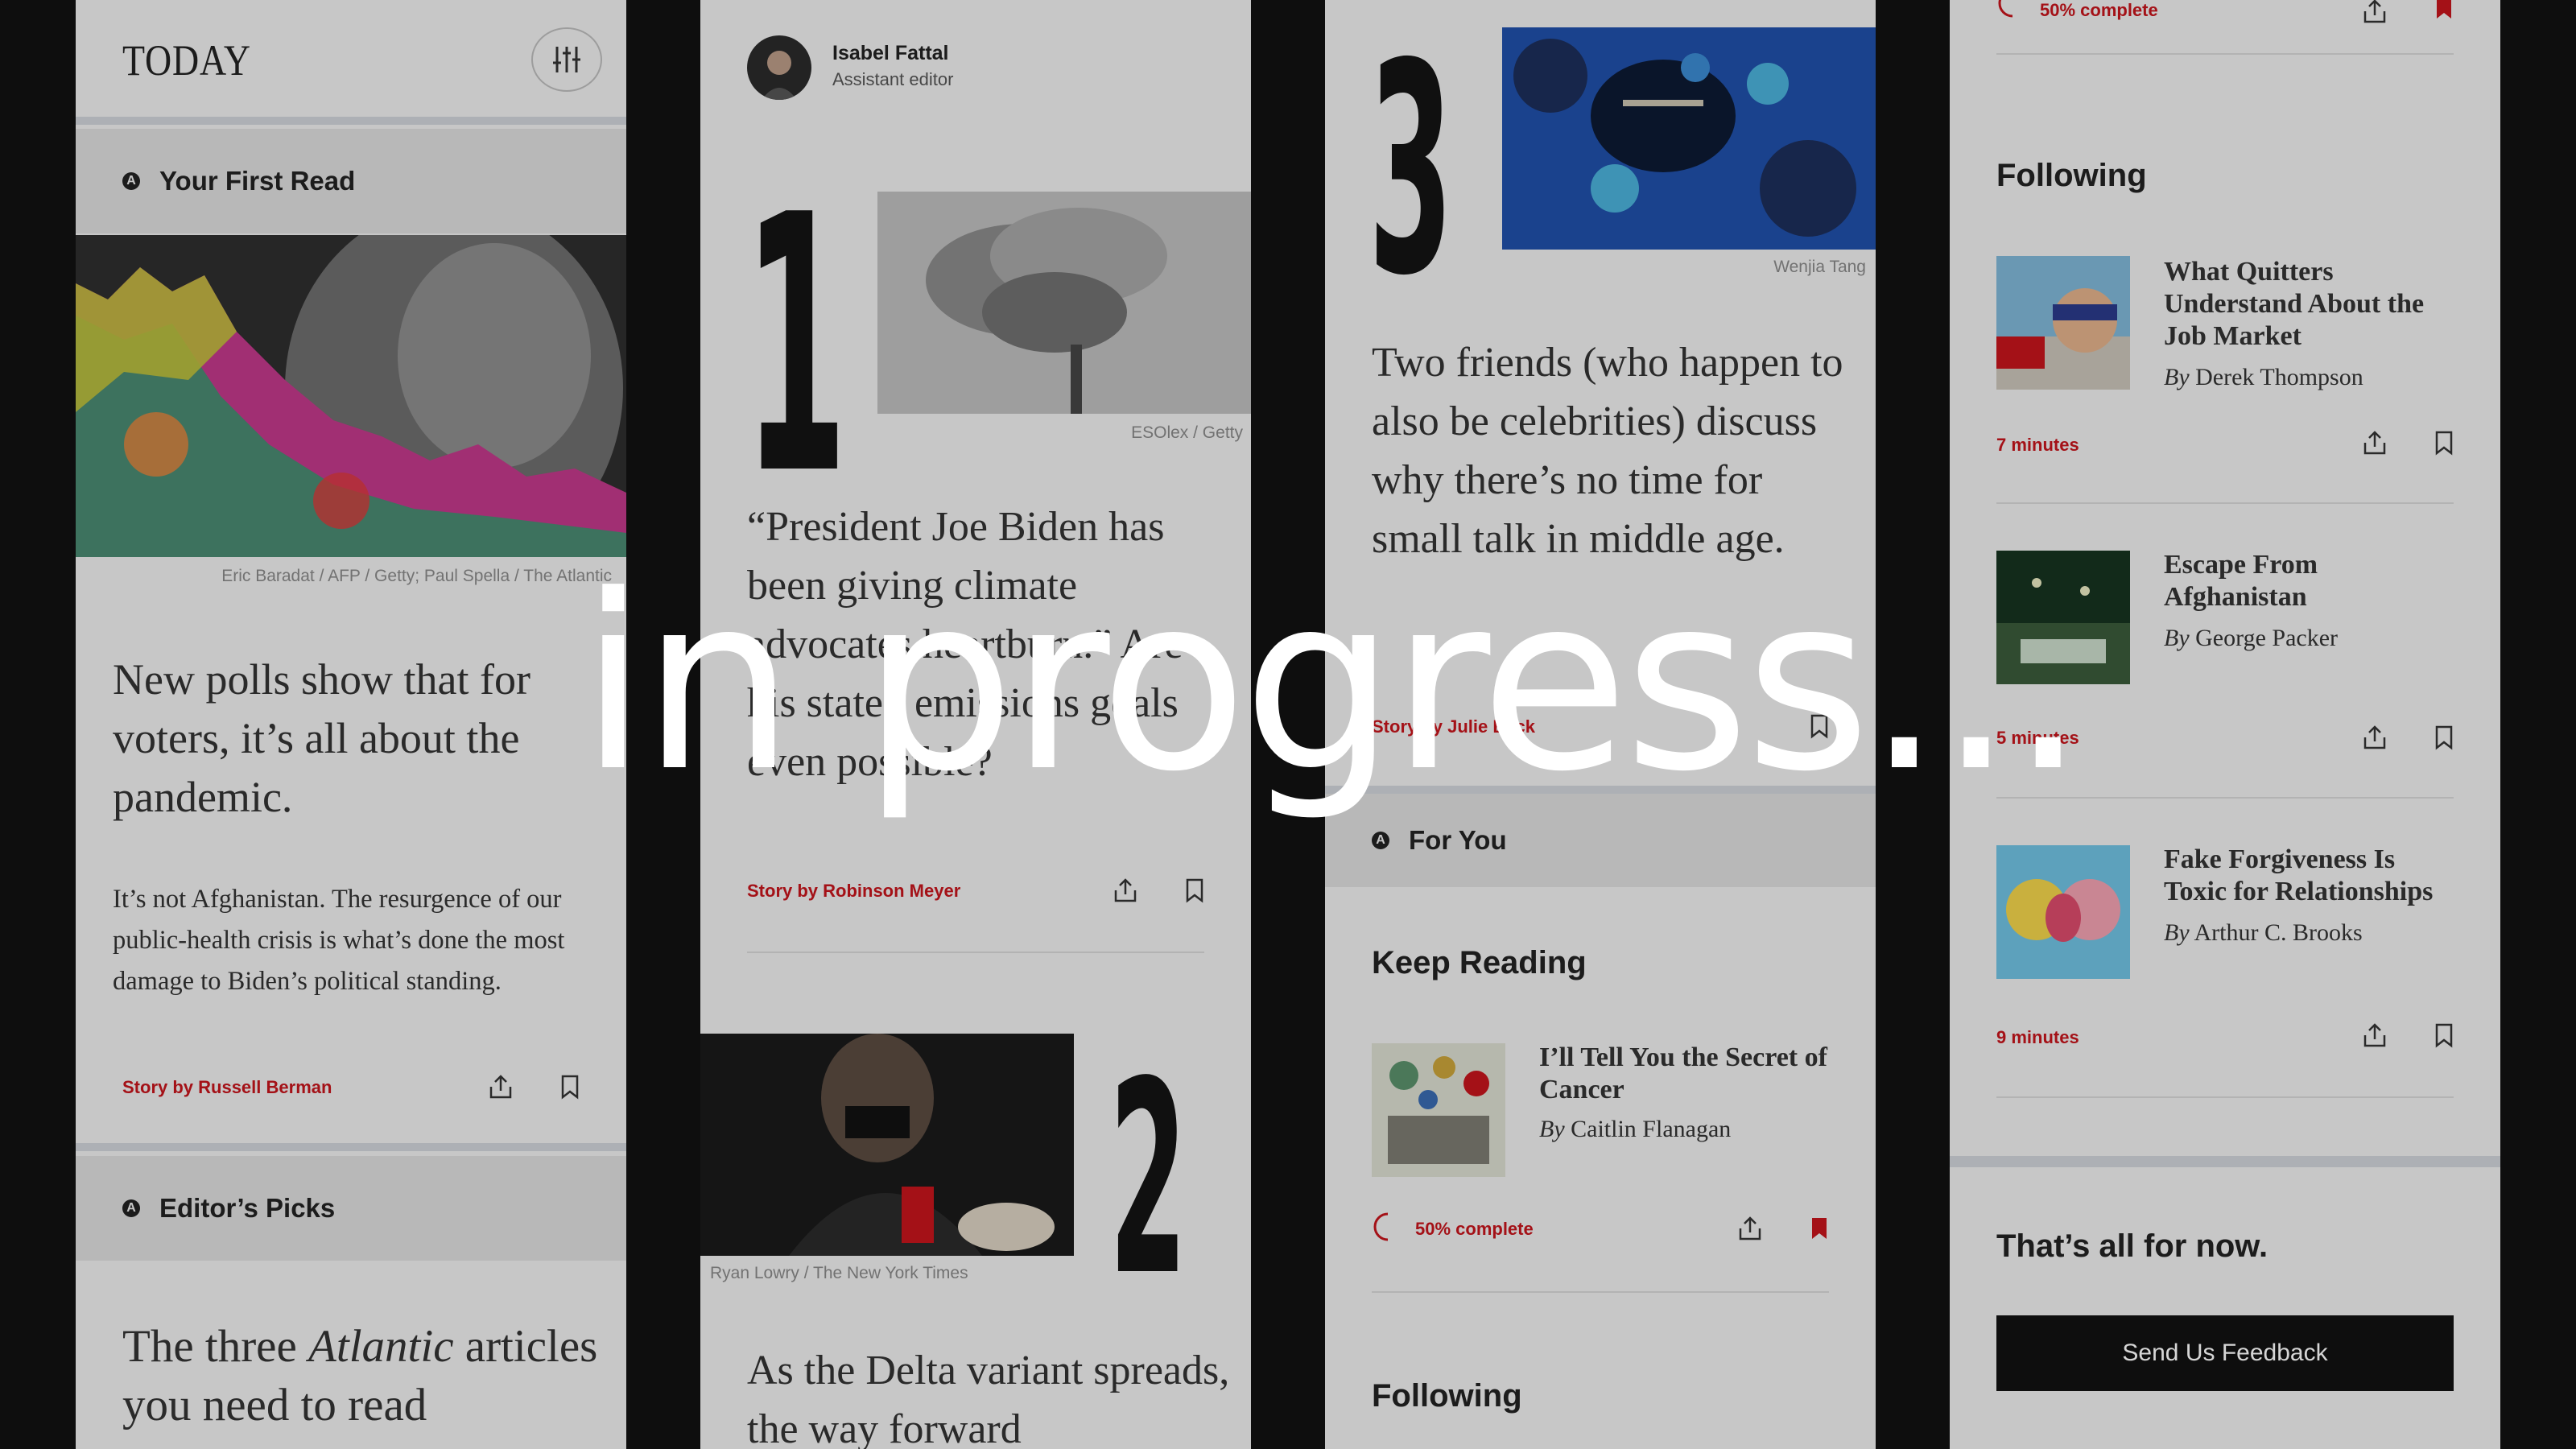 This screenshot has height=1449, width=2576. Describe the element at coordinates (796, 346) in the screenshot. I see `rank-number-1: 1` at that location.